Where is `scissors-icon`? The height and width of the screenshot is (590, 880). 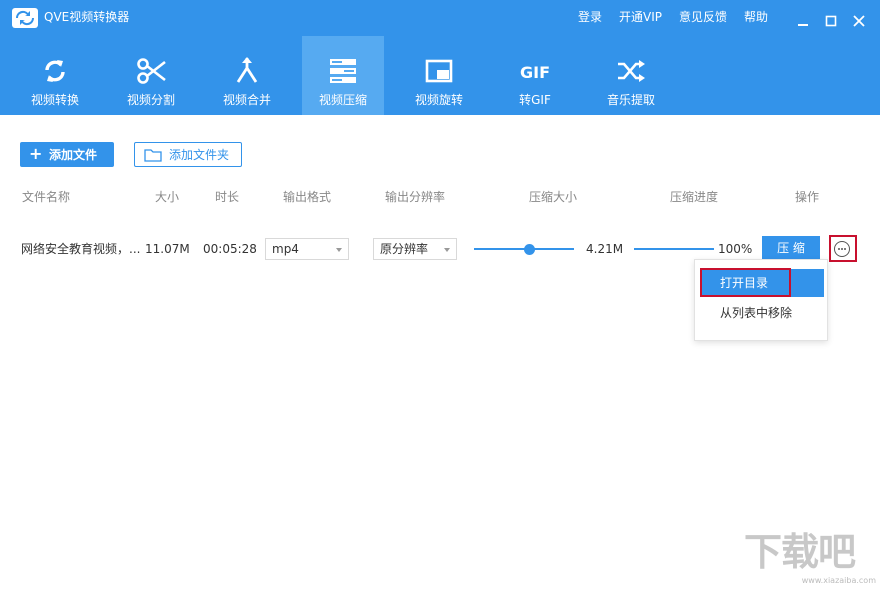
scissors-icon is located at coordinates (151, 71).